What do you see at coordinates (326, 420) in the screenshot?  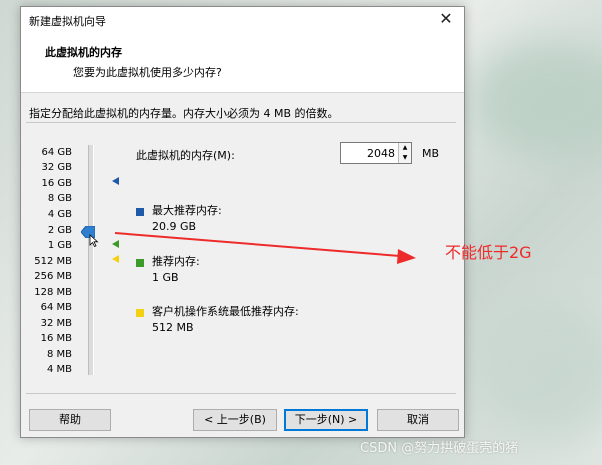 I see `next-button: 下一步(N) >` at bounding box center [326, 420].